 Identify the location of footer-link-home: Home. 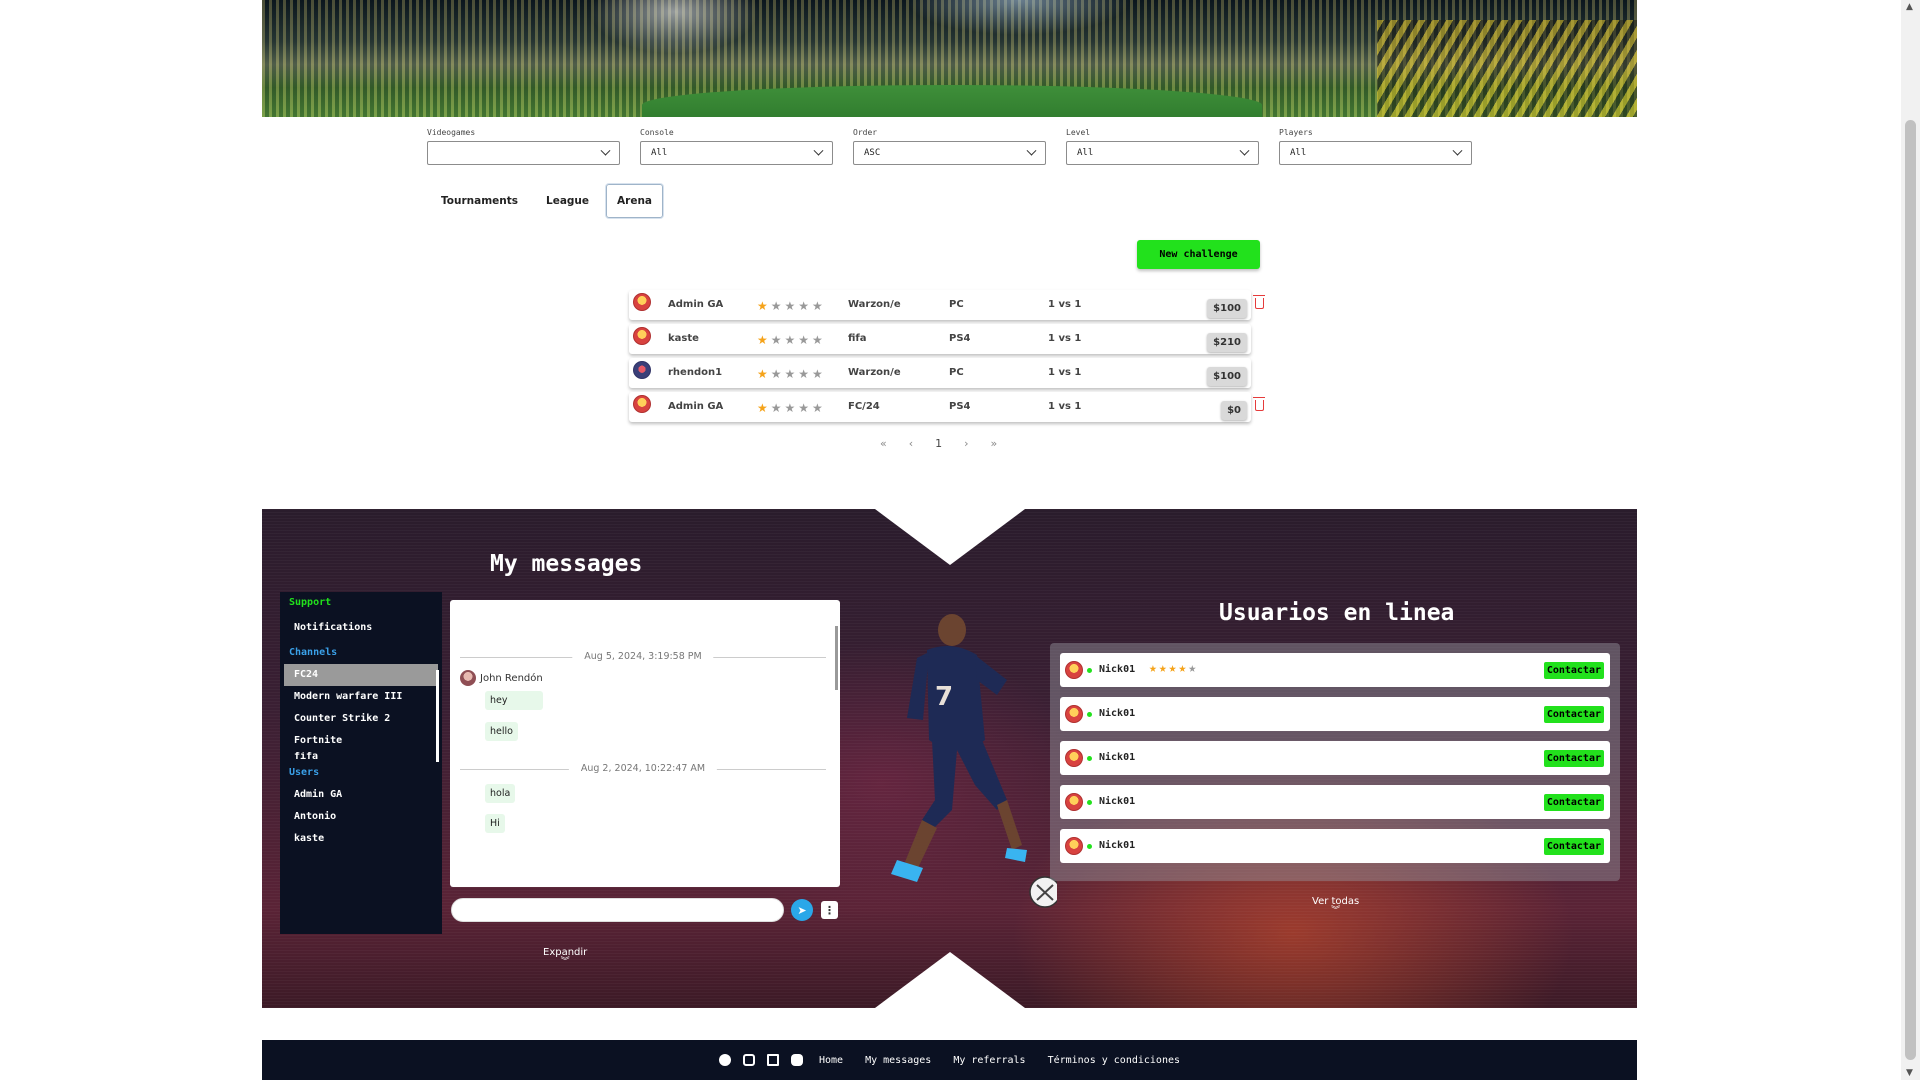
(831, 1060).